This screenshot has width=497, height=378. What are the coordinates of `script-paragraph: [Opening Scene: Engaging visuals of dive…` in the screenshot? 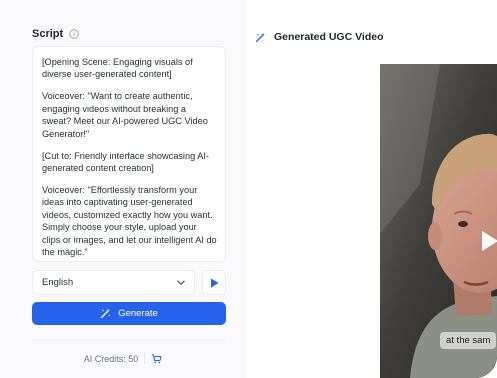 It's located at (117, 68).